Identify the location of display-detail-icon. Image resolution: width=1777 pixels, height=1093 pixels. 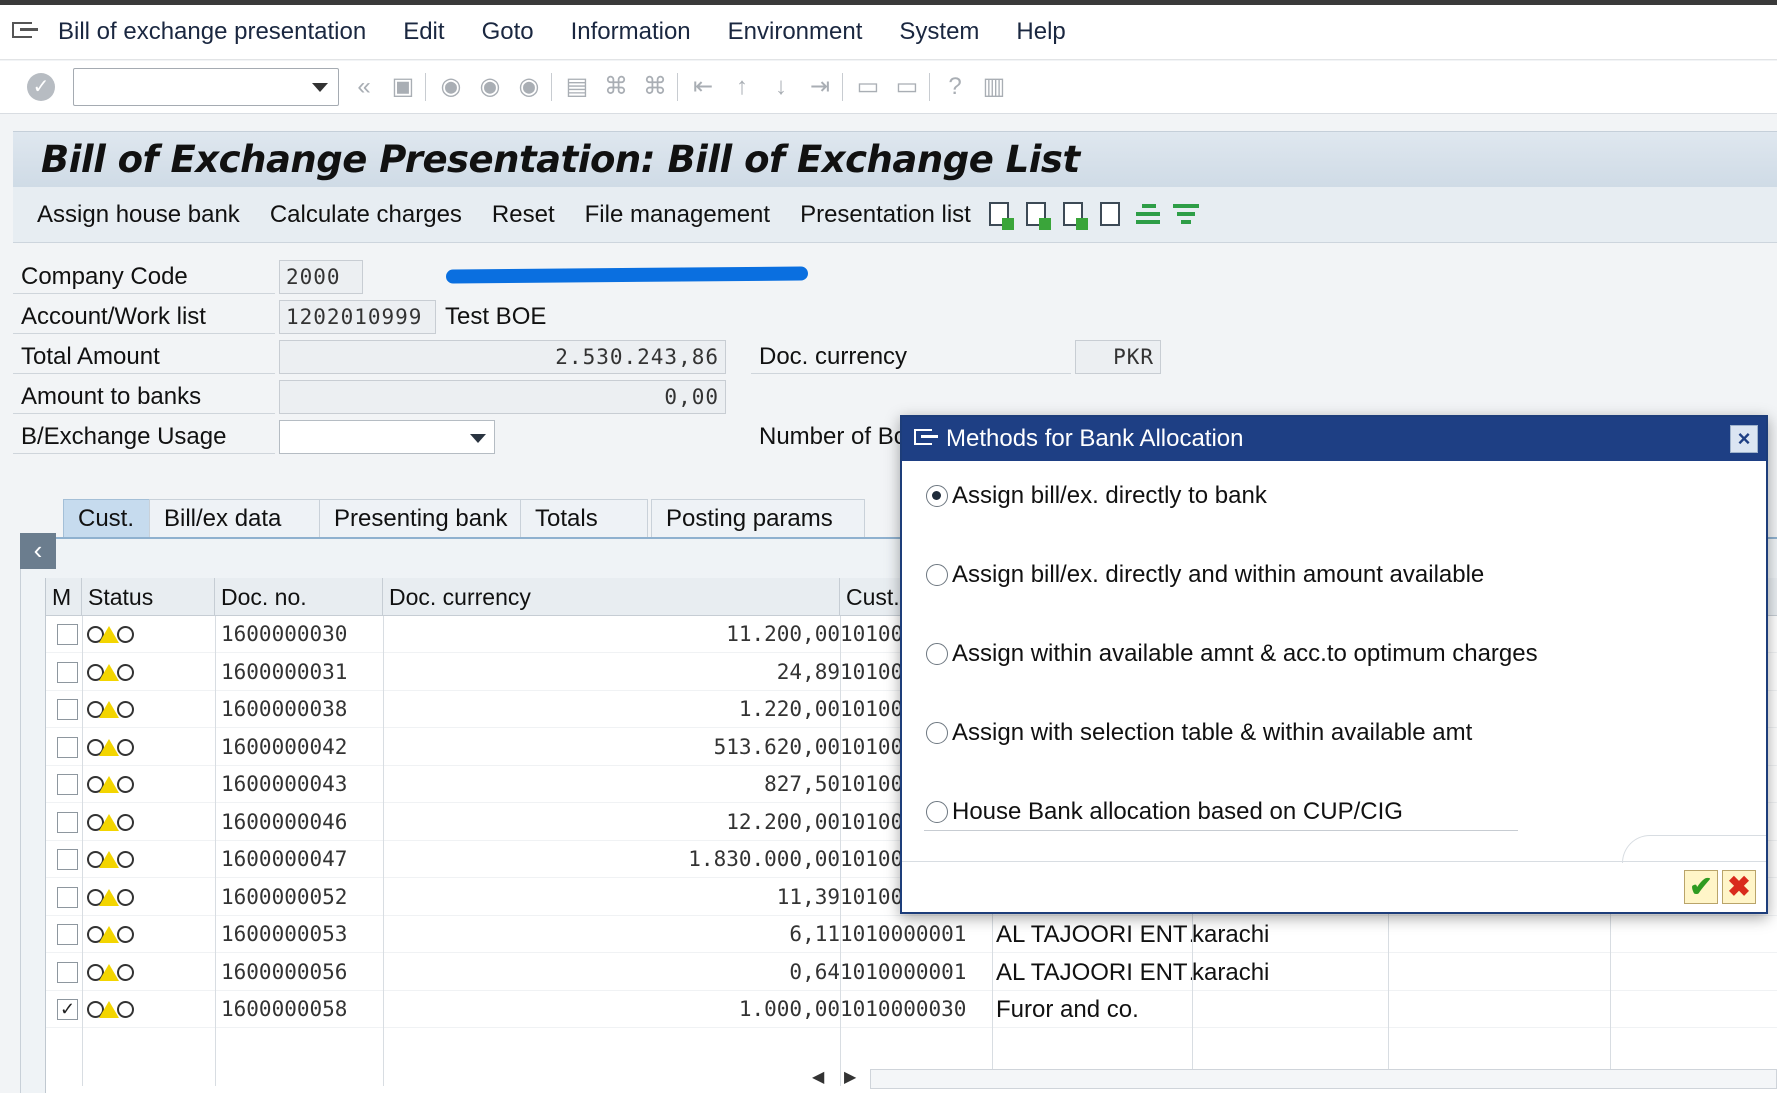
(1000, 215).